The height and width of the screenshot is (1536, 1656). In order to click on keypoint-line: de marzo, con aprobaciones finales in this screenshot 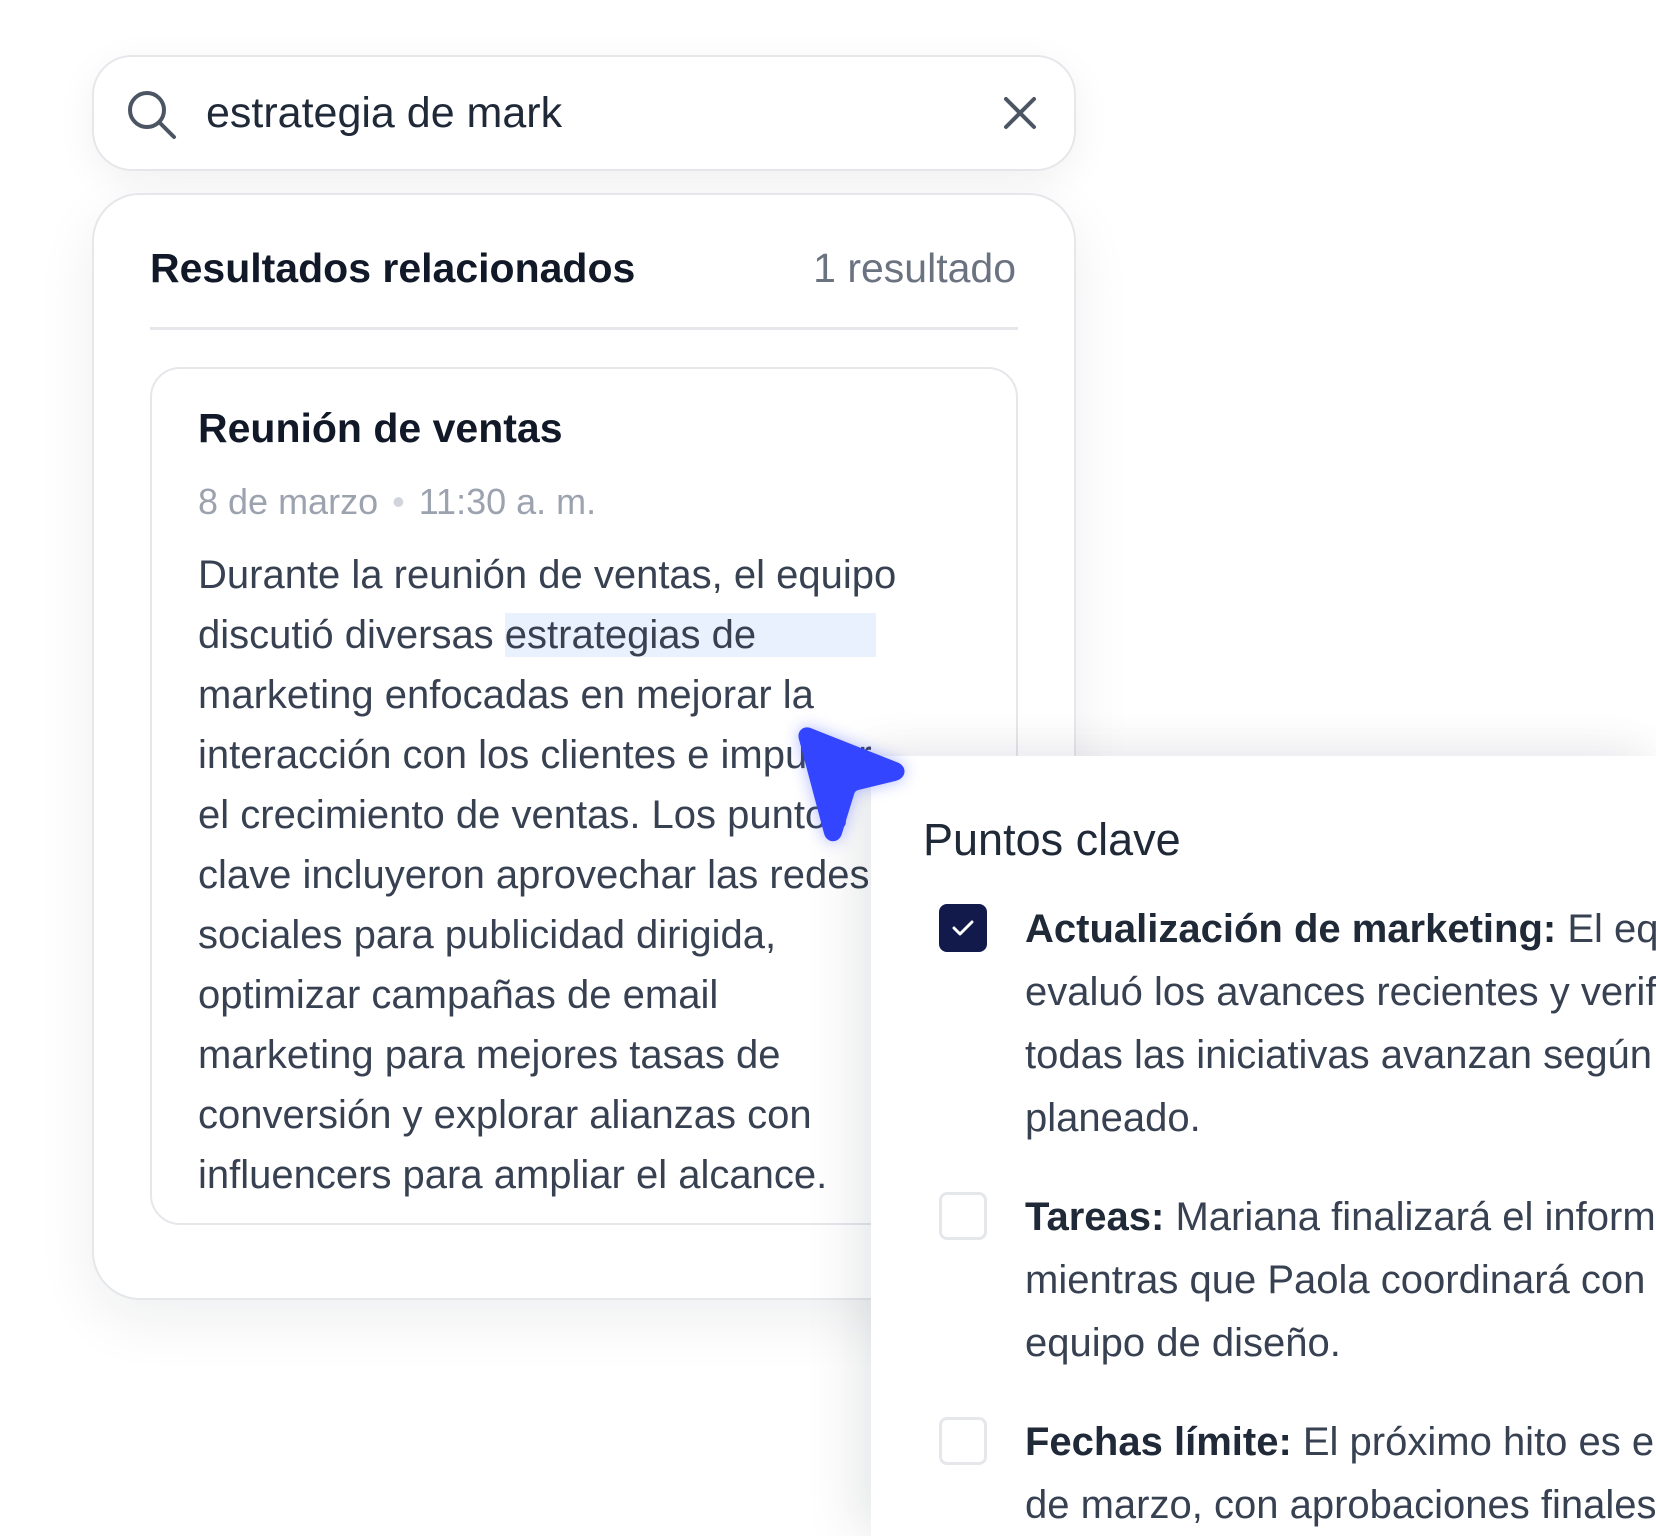, I will do `click(1340, 1505)`.